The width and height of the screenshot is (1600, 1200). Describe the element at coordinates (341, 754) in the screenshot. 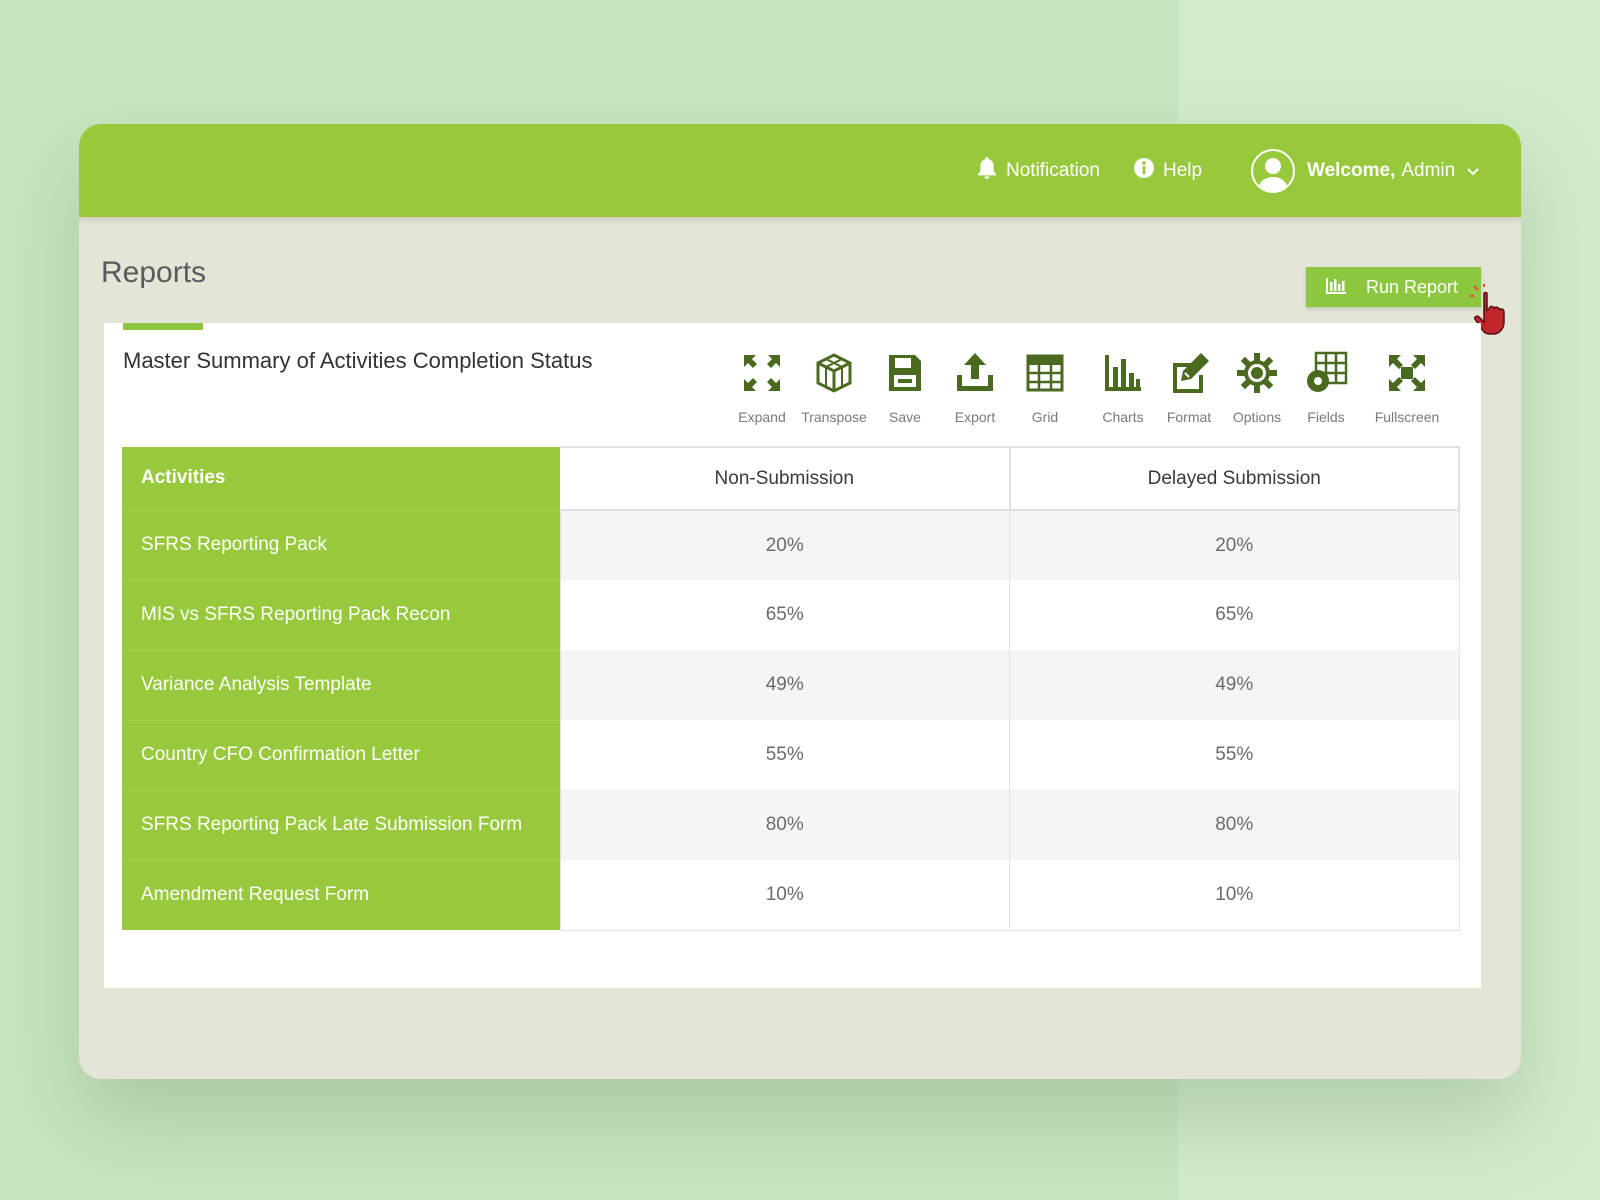

I see `activity-cell: Country CFO Confirmation Letter` at that location.